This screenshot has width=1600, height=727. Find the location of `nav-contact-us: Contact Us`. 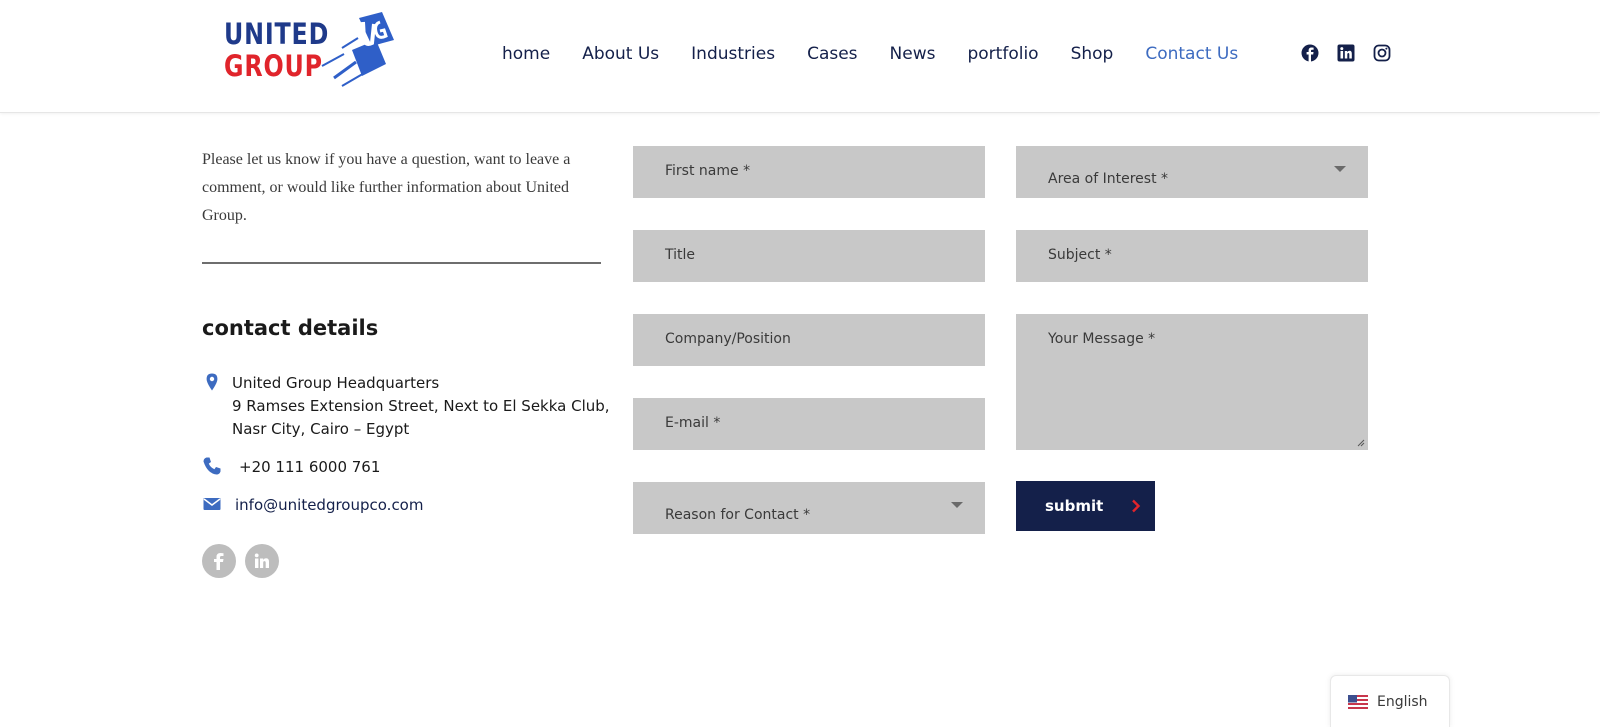

nav-contact-us: Contact Us is located at coordinates (1191, 54).